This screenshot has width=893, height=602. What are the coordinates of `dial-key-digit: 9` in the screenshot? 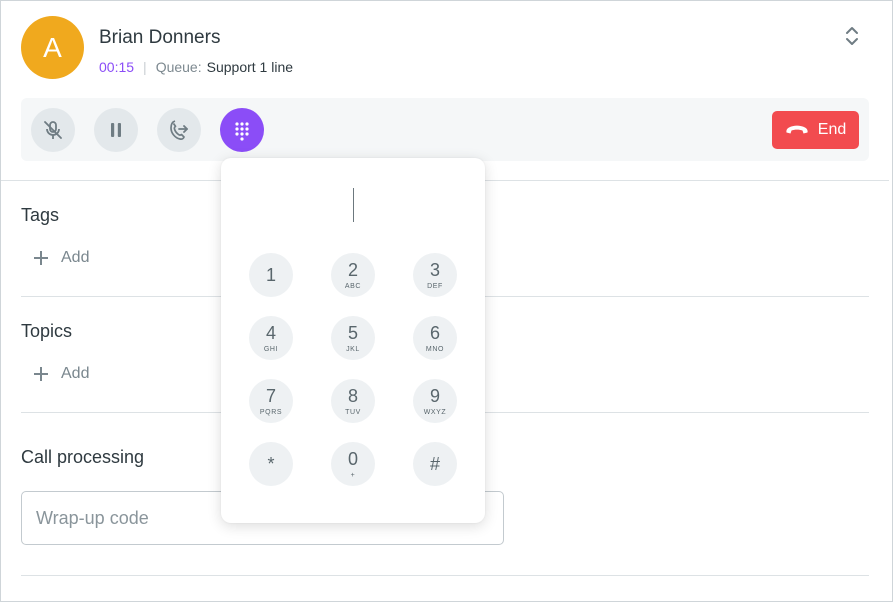 It's located at (434, 395).